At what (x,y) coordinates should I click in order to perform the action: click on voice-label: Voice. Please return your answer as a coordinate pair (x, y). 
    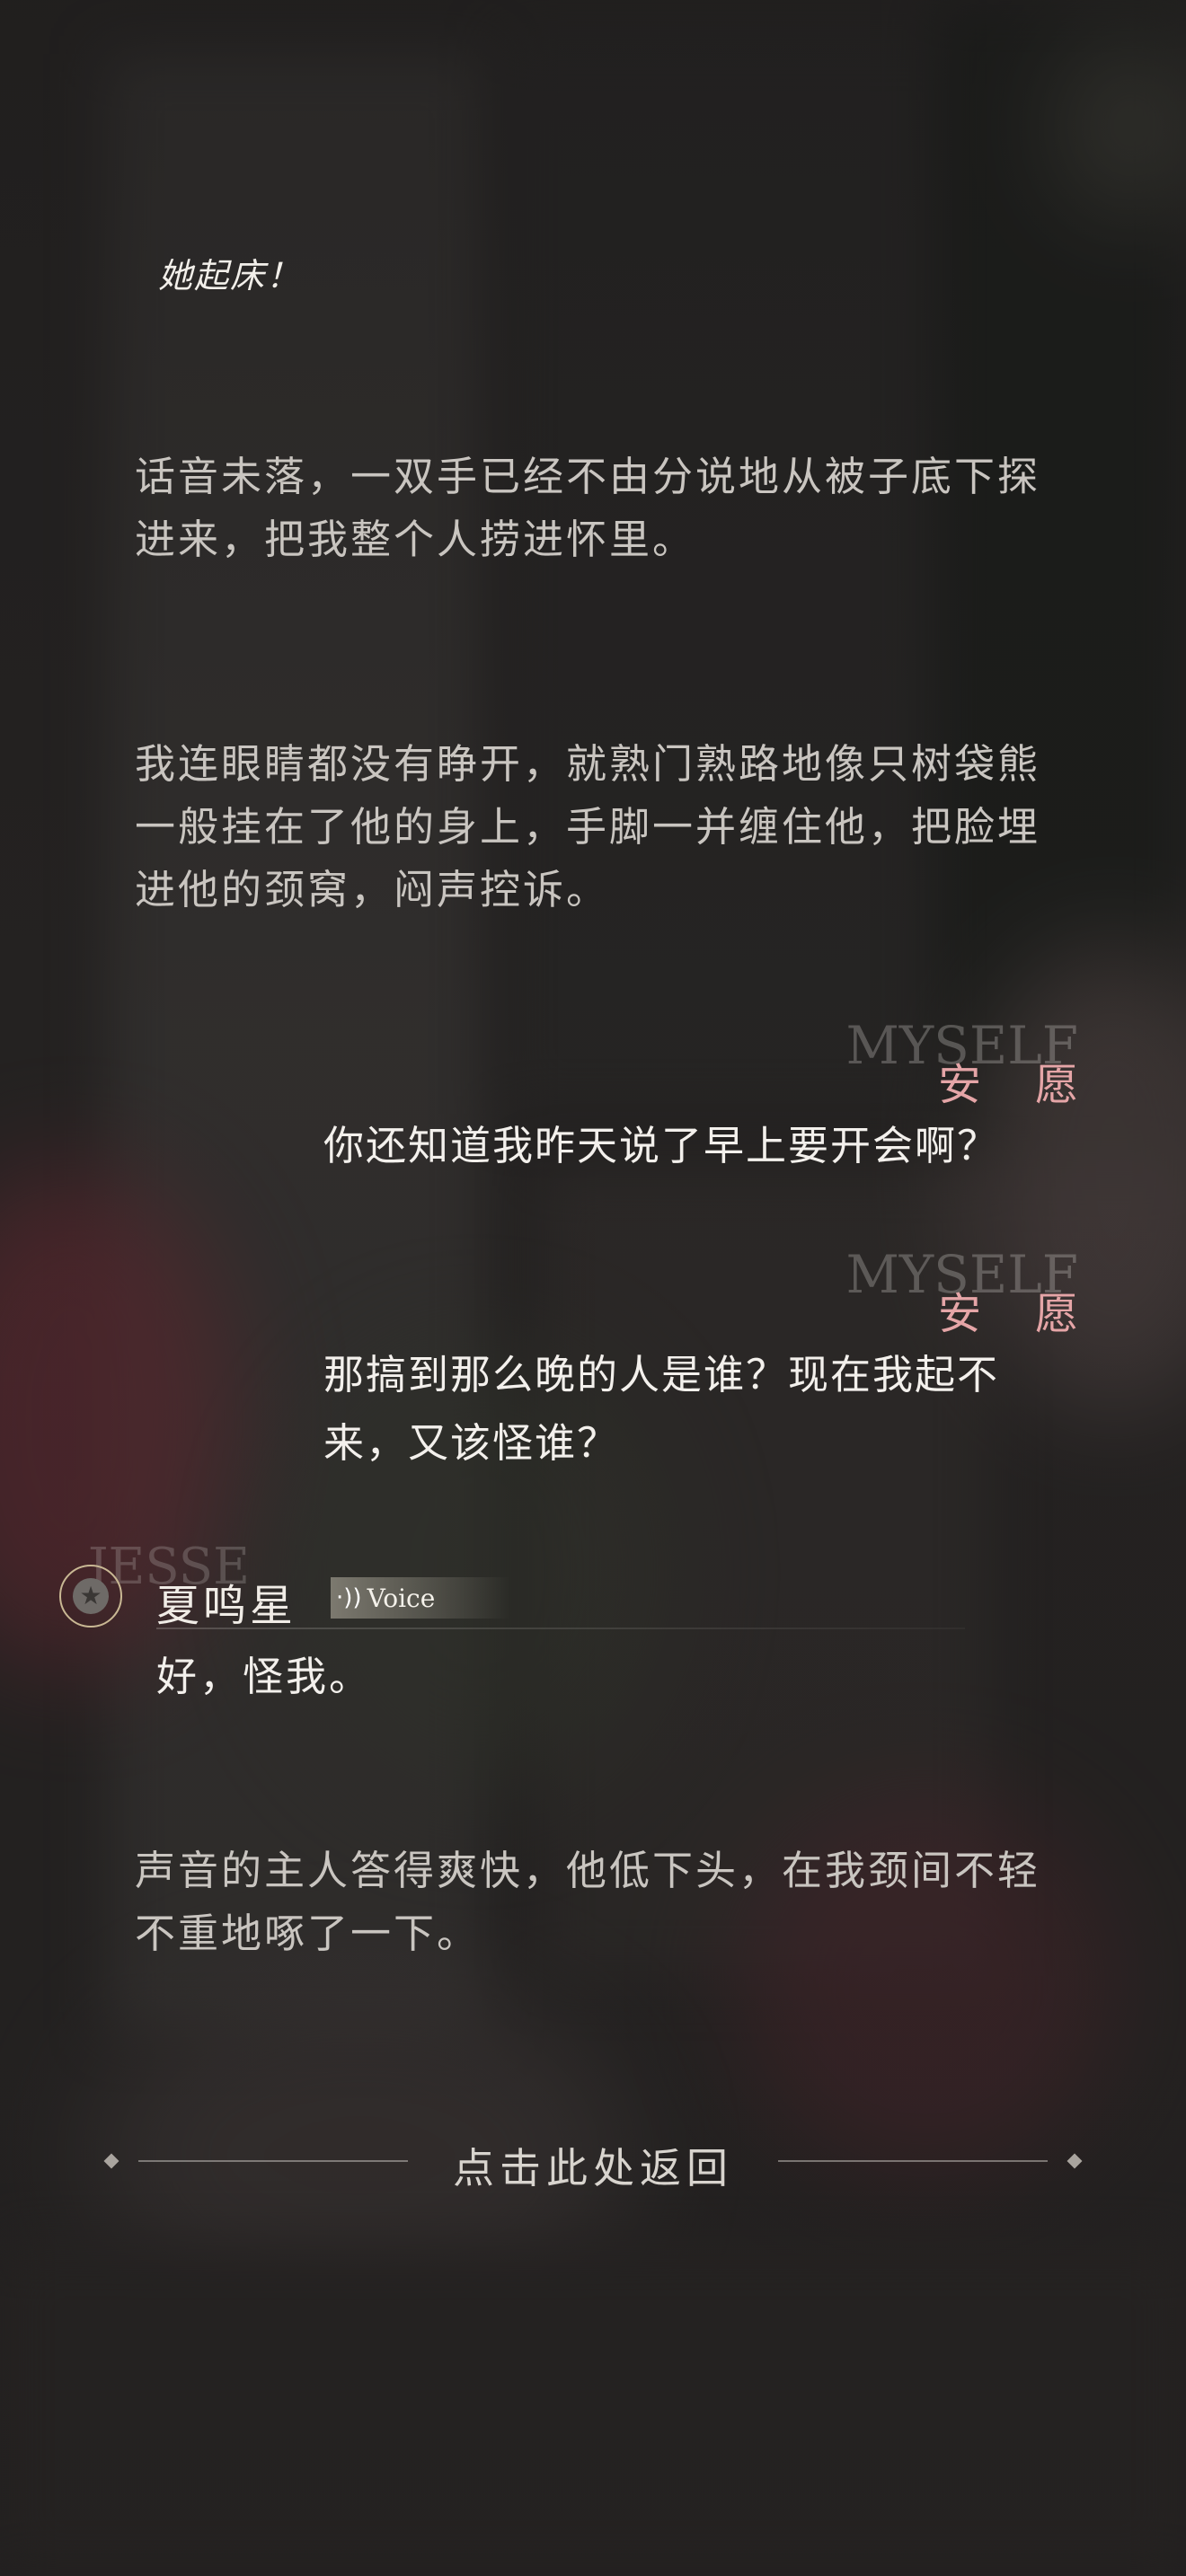
    Looking at the image, I should click on (401, 1598).